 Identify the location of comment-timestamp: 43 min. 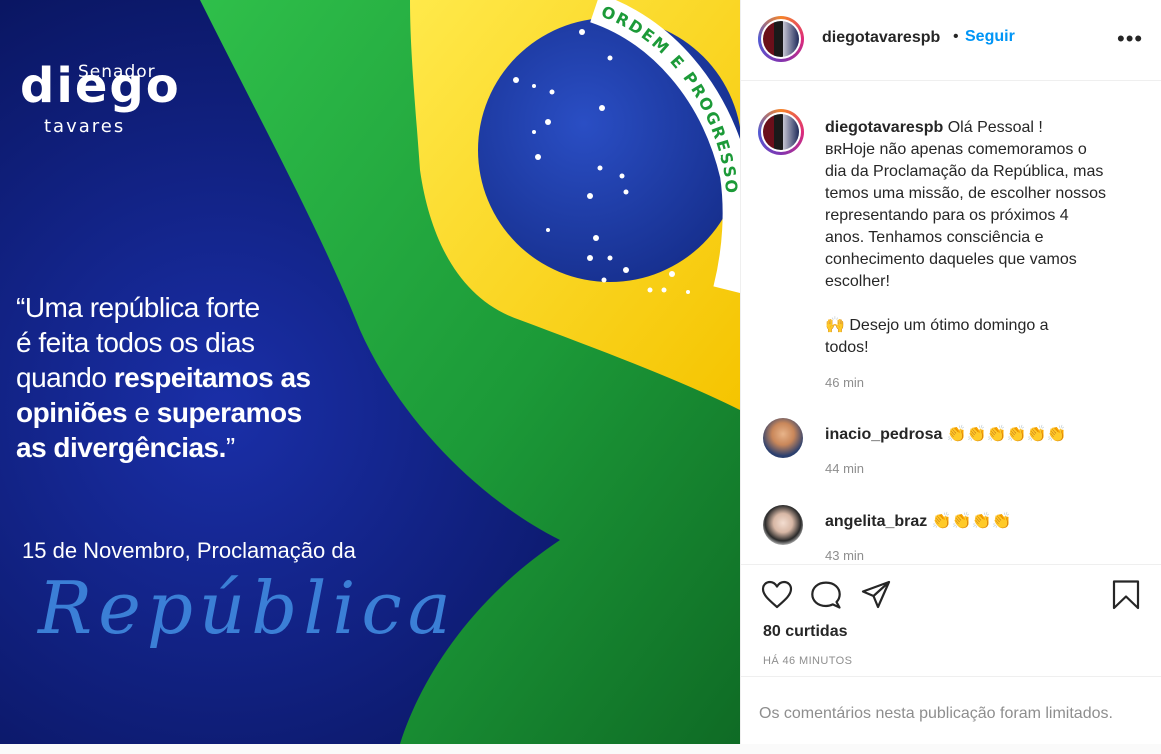
(844, 555).